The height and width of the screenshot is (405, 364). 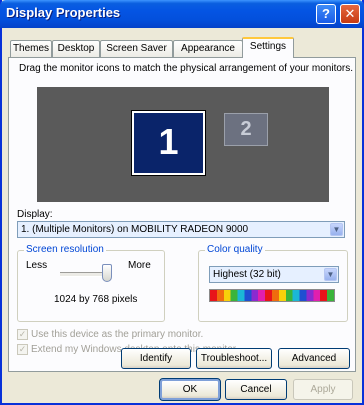 What do you see at coordinates (246, 129) in the screenshot?
I see `monitor-2-icon: 2` at bounding box center [246, 129].